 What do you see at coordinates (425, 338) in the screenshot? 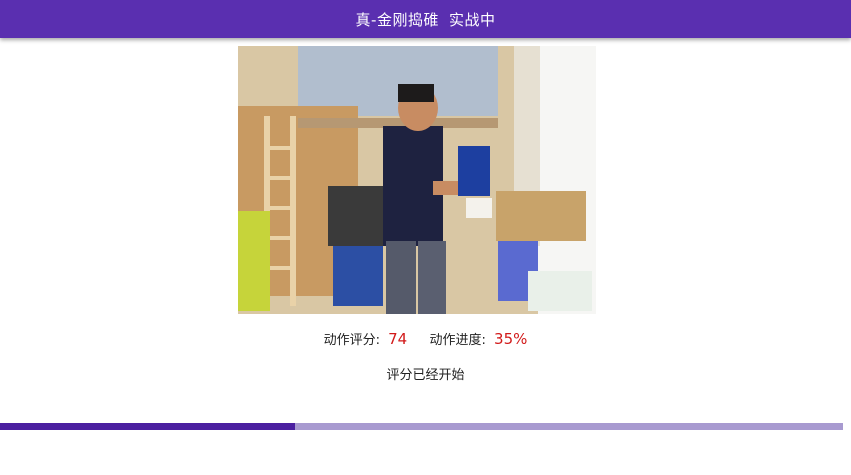
I see `score-line: 动作评分: 74 动作进度: 35%` at bounding box center [425, 338].